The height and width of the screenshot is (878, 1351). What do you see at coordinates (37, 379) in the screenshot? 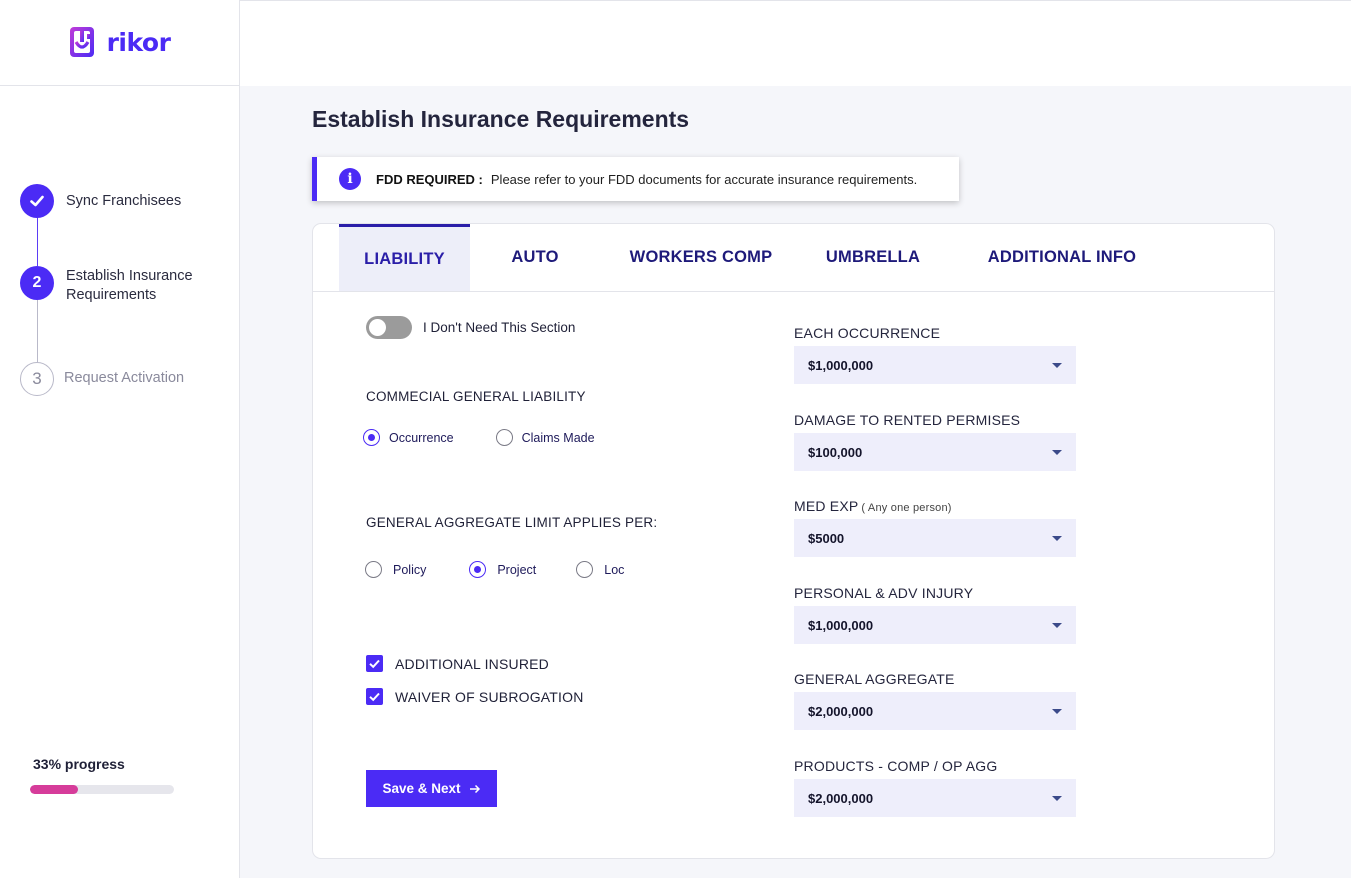
I see `step-number-circle: 3` at bounding box center [37, 379].